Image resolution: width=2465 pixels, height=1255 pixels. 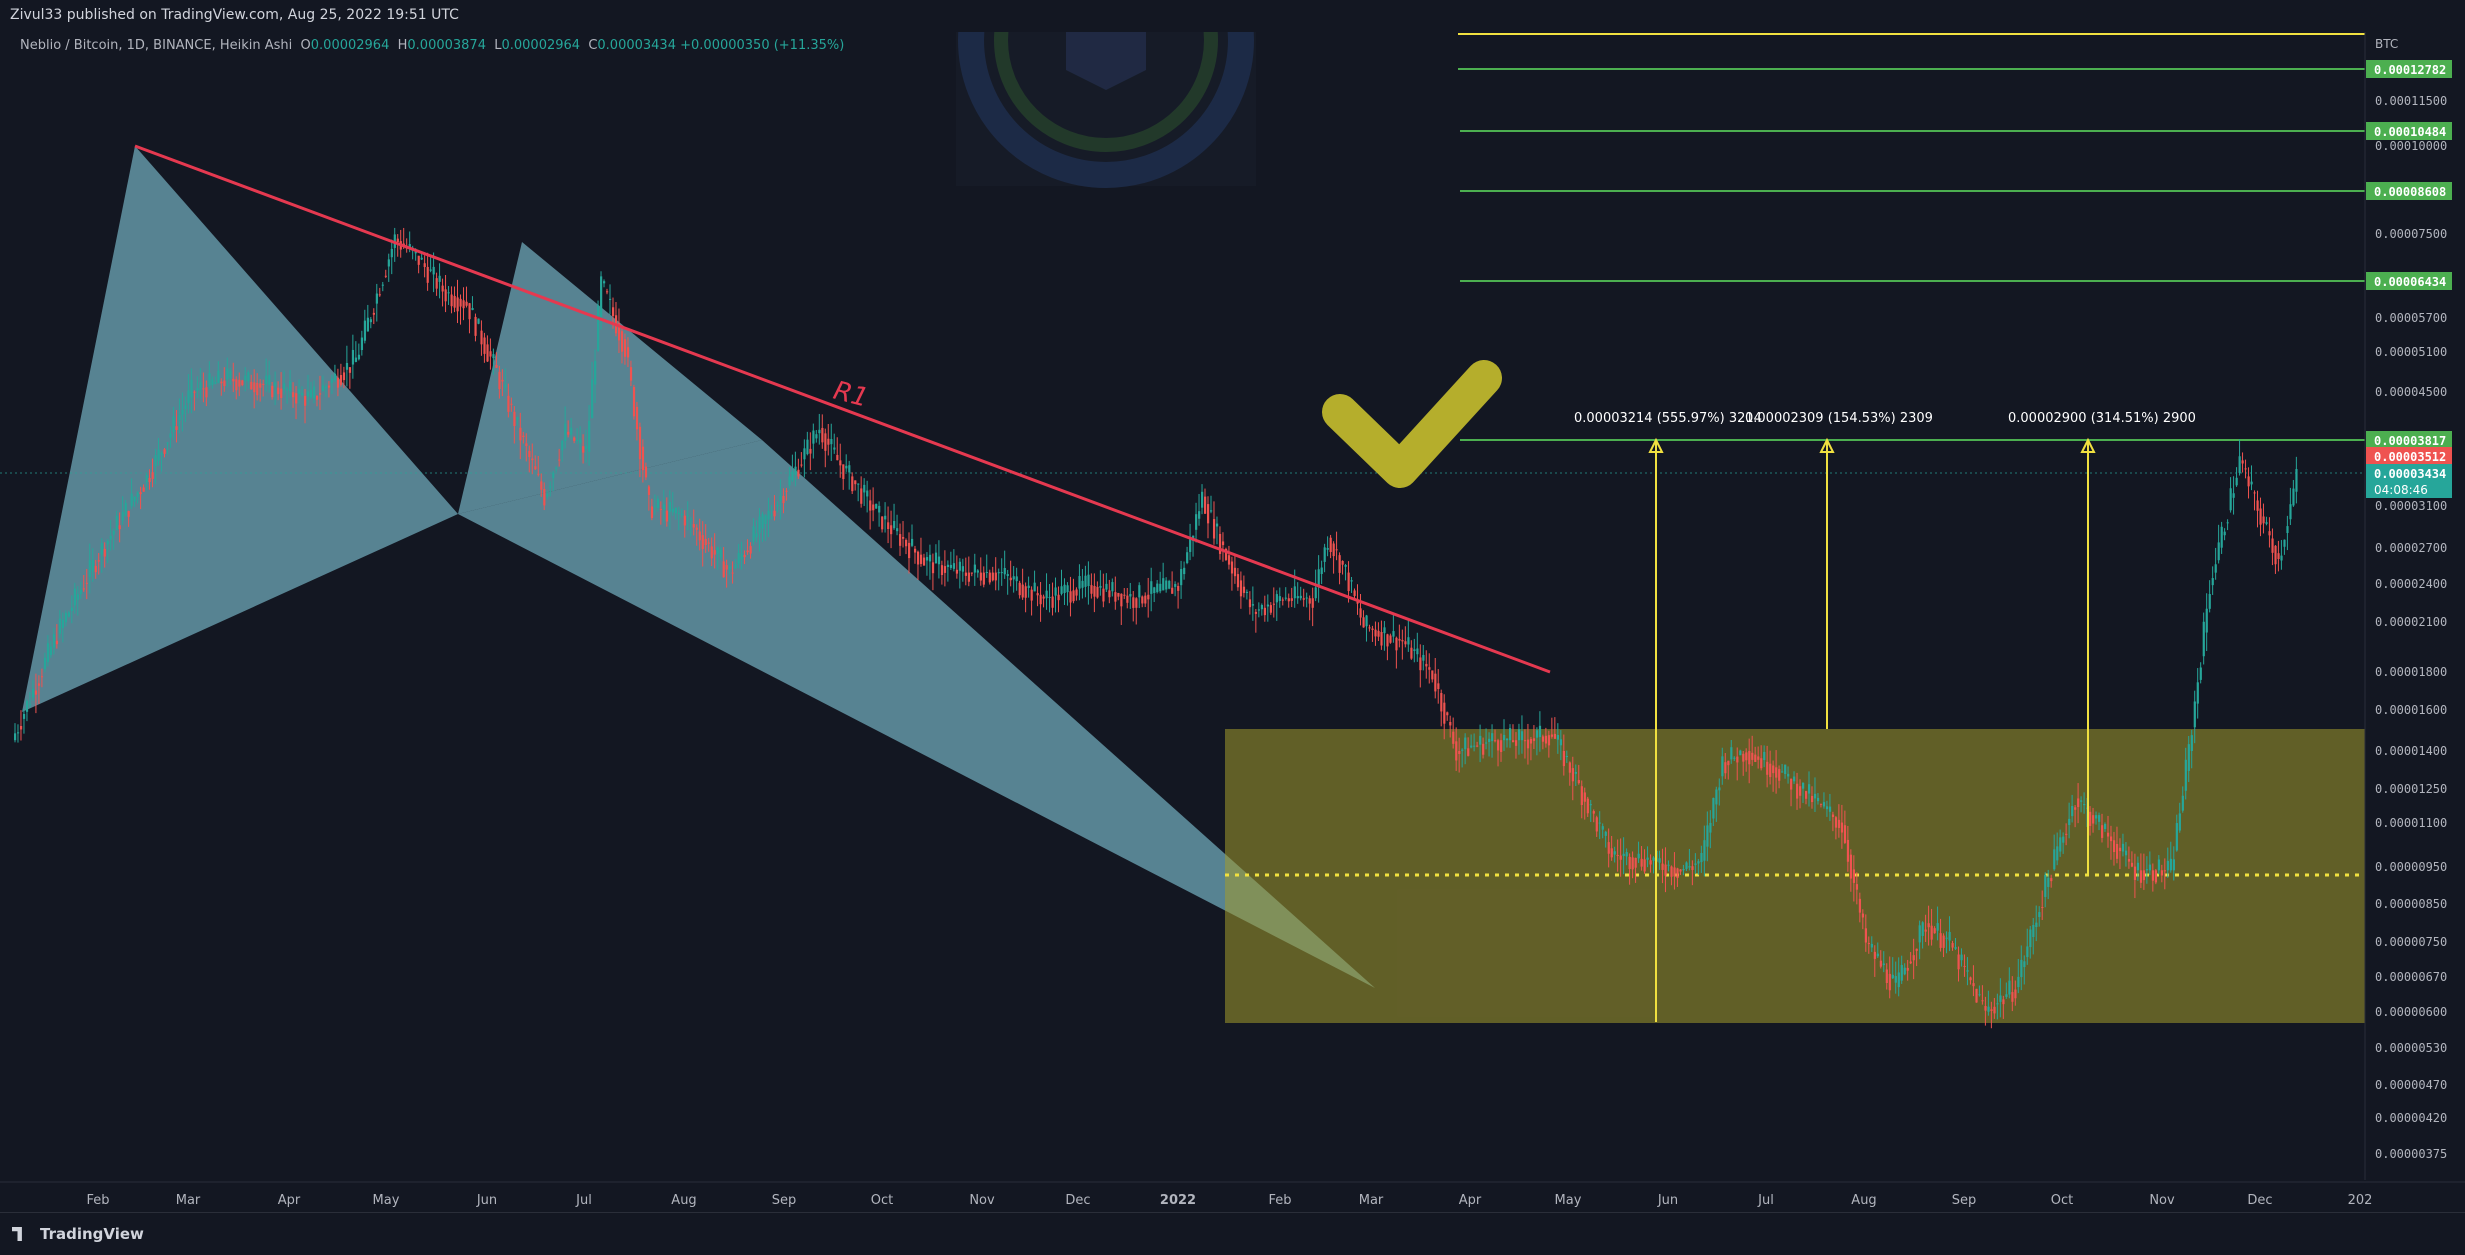 I want to click on y-tick-label: 0.00000470, so click(x=2411, y=1085).